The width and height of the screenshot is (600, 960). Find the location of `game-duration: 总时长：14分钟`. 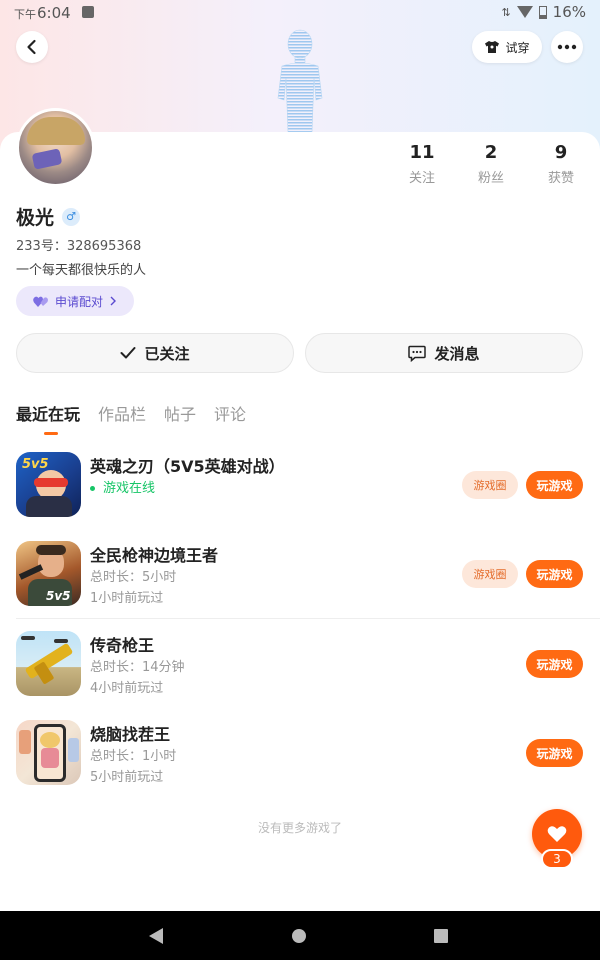

game-duration: 总时长：14分钟 is located at coordinates (137, 667).